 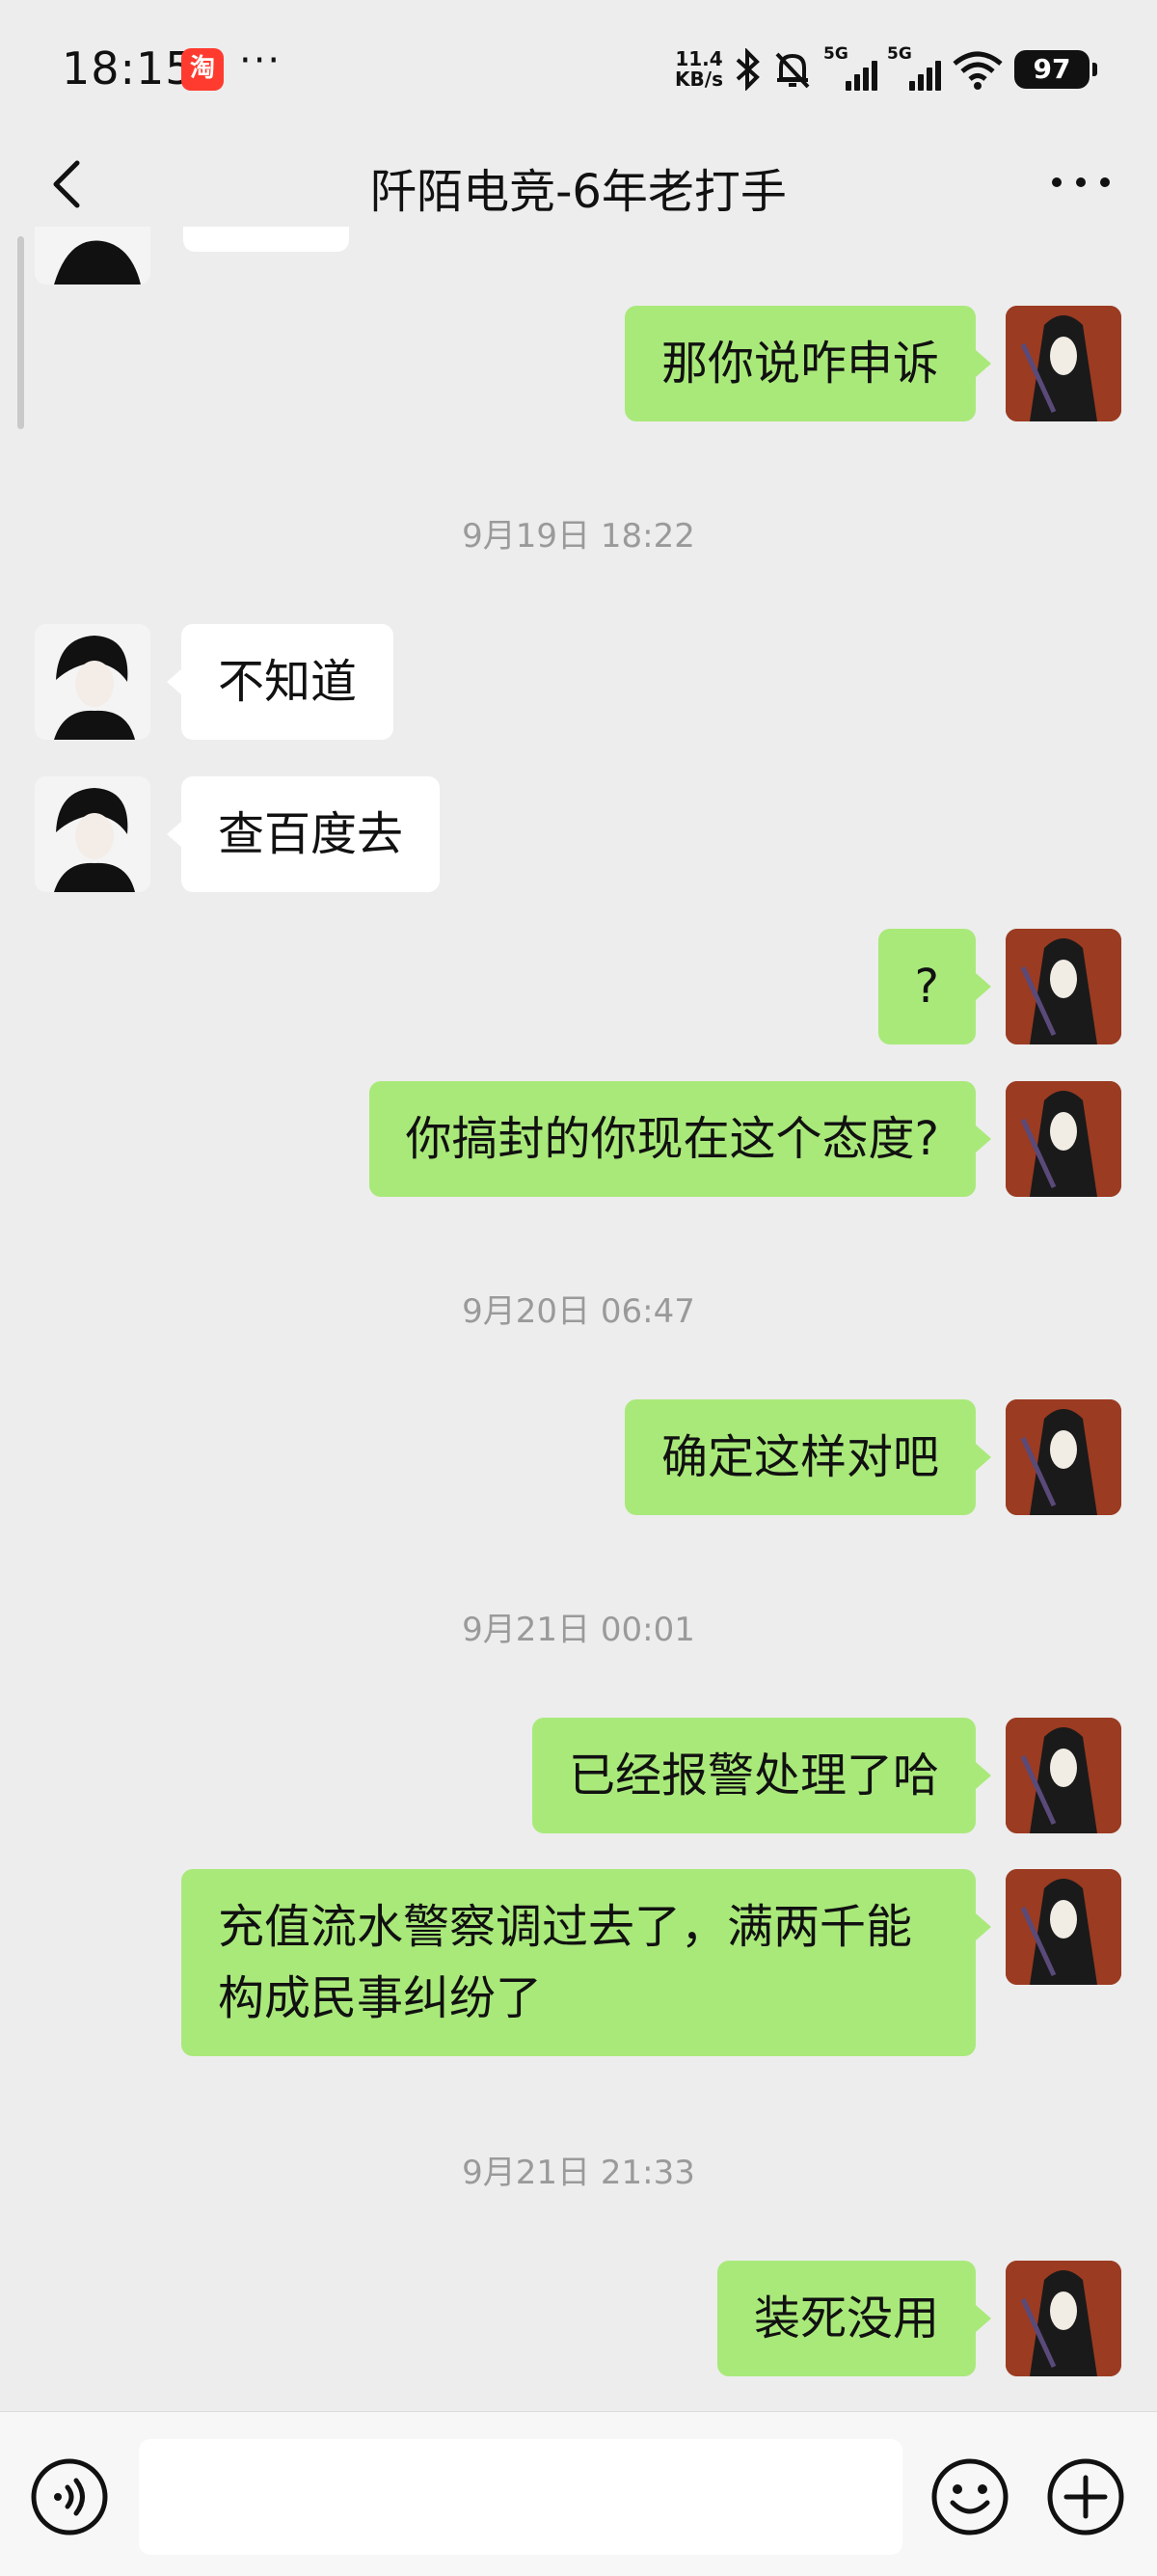 I want to click on status-indicators: 11.4 KB/s 5G 5G 97, so click(x=886, y=69).